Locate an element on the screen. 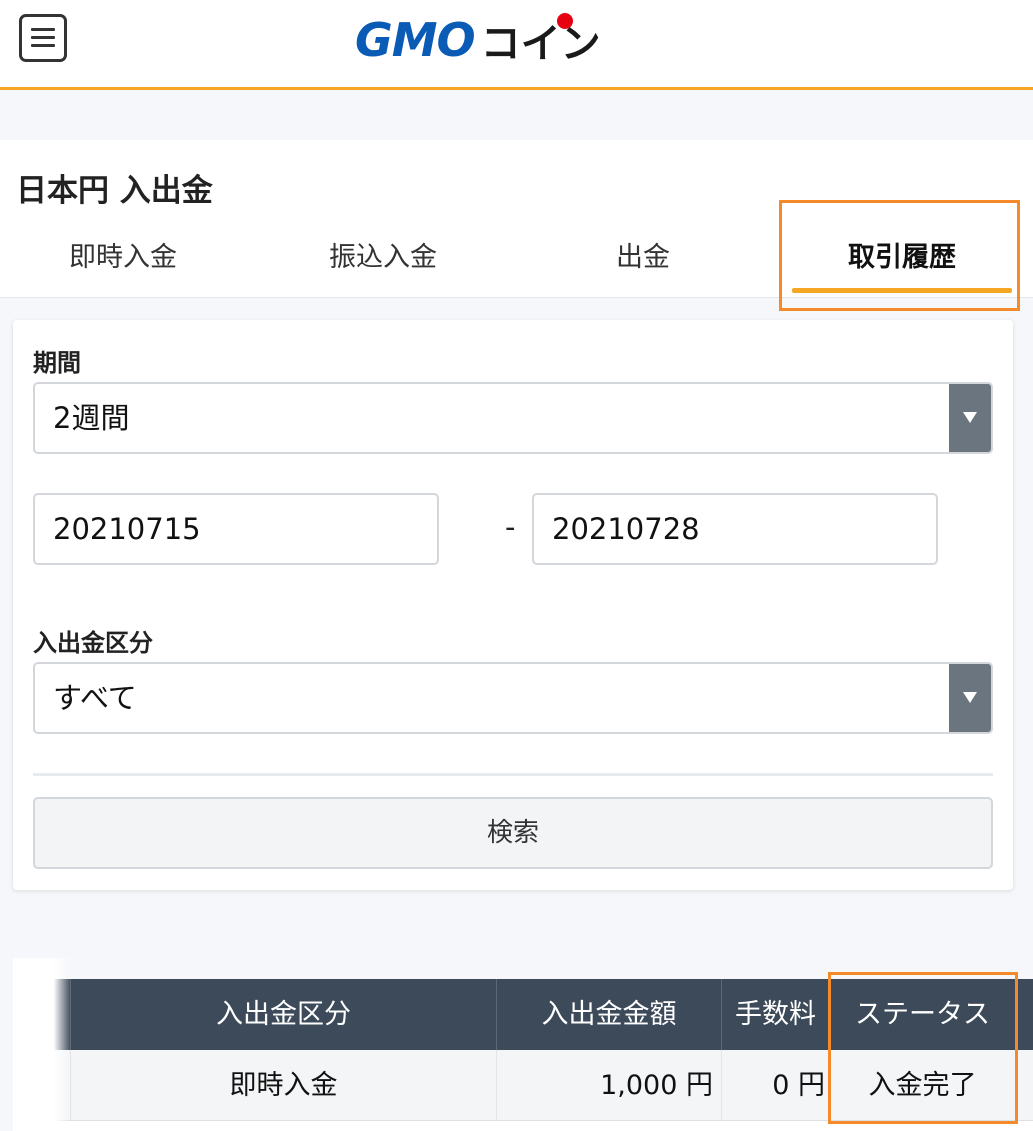 This screenshot has height=1131, width=1033. period-label: 期間 is located at coordinates (57, 363).